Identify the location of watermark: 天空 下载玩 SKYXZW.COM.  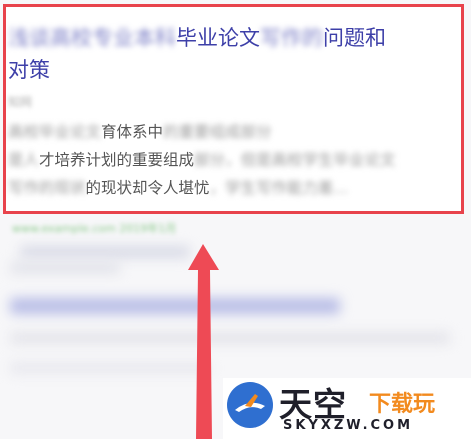
(347, 408).